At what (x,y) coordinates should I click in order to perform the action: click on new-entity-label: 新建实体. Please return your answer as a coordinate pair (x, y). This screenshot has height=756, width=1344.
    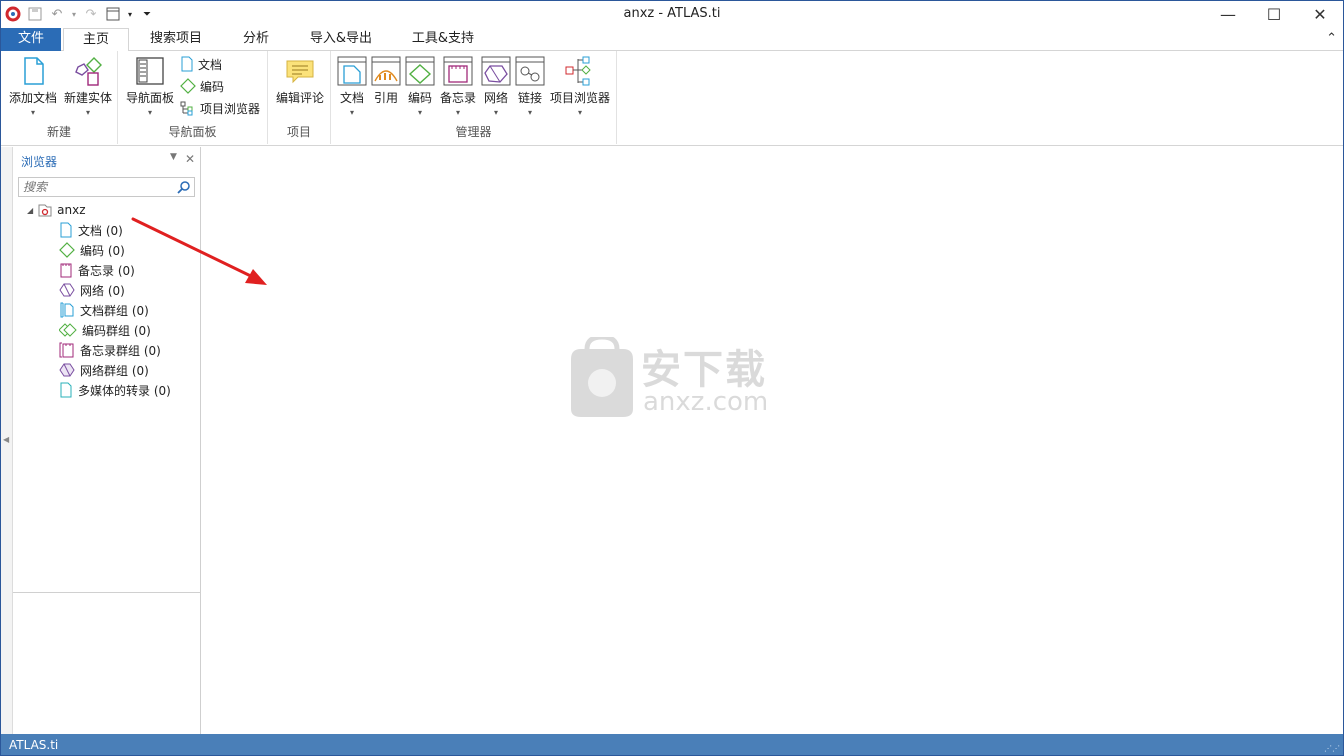
    Looking at the image, I should click on (87, 98).